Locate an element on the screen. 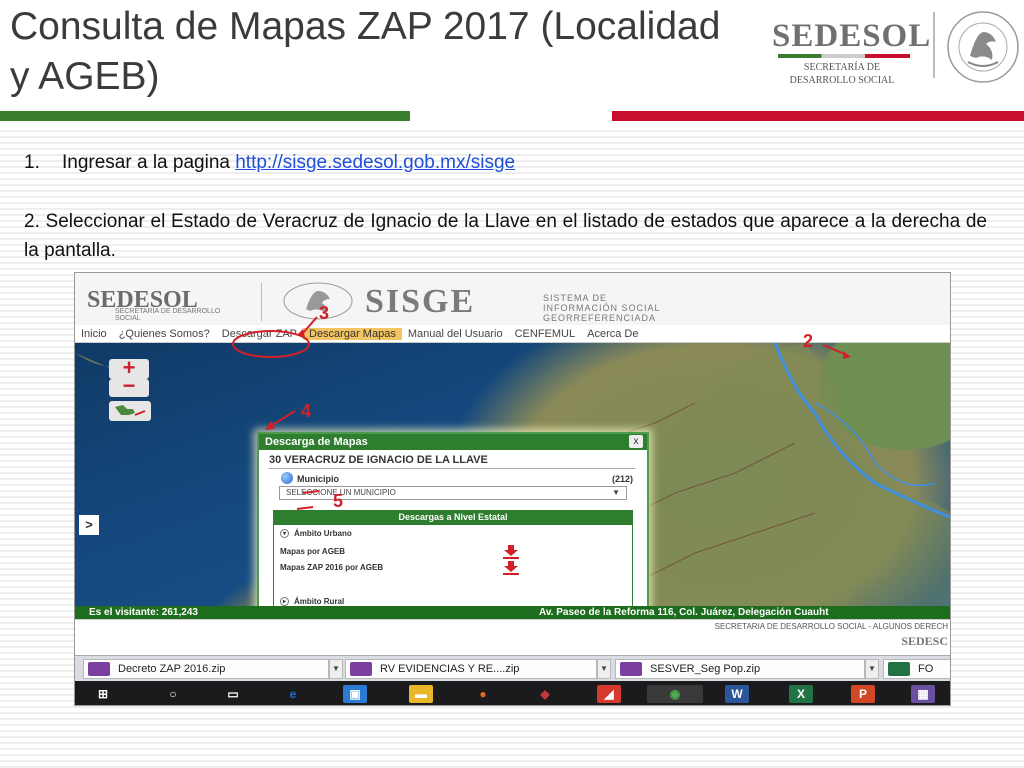 The height and width of the screenshot is (768, 1024). footer-logo: SEDESC is located at coordinates (924, 641).